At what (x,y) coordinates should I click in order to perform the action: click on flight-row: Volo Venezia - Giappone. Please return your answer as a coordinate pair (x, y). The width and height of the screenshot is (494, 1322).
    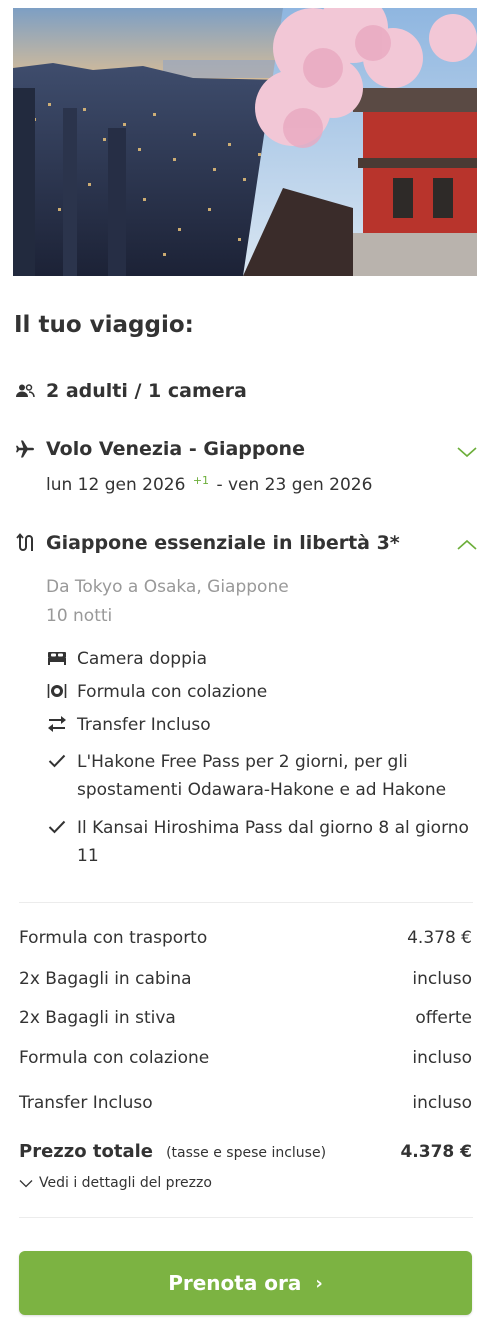
    Looking at the image, I should click on (159, 449).